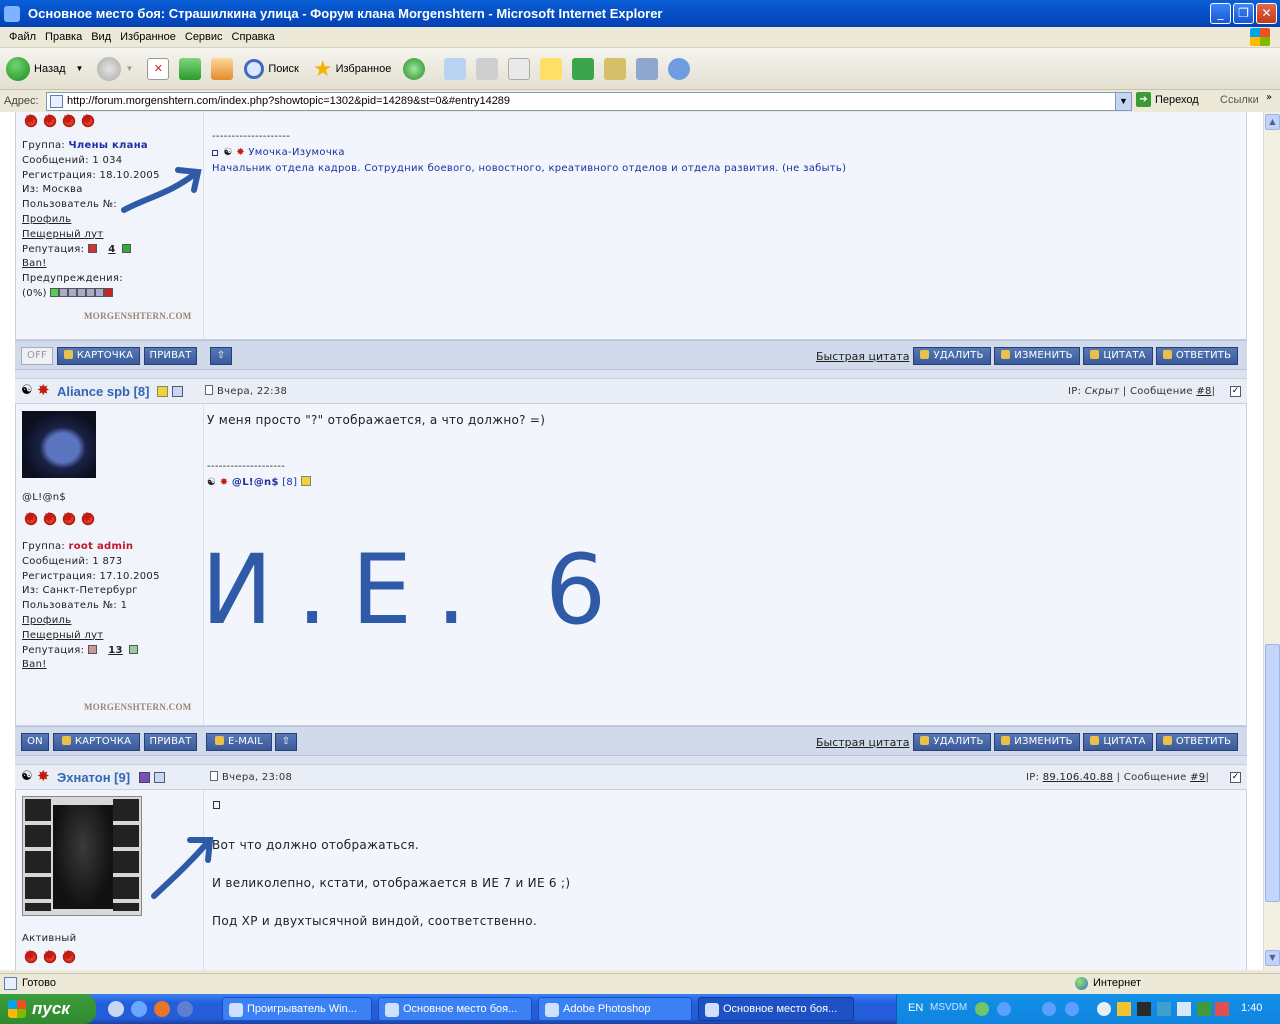  What do you see at coordinates (115, 68) in the screenshot?
I see `forward-button: ▼` at bounding box center [115, 68].